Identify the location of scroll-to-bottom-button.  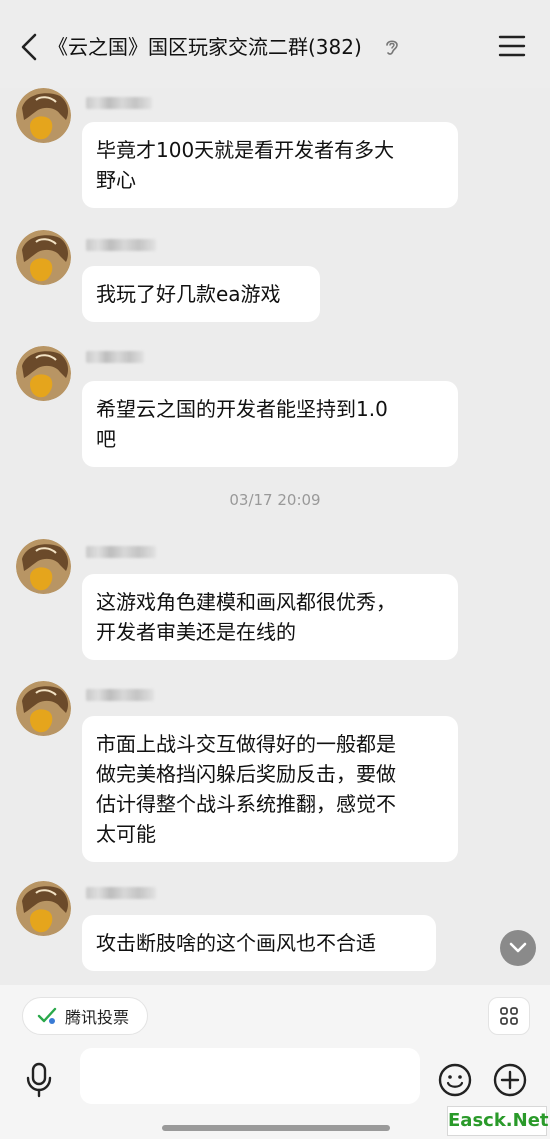
(518, 948).